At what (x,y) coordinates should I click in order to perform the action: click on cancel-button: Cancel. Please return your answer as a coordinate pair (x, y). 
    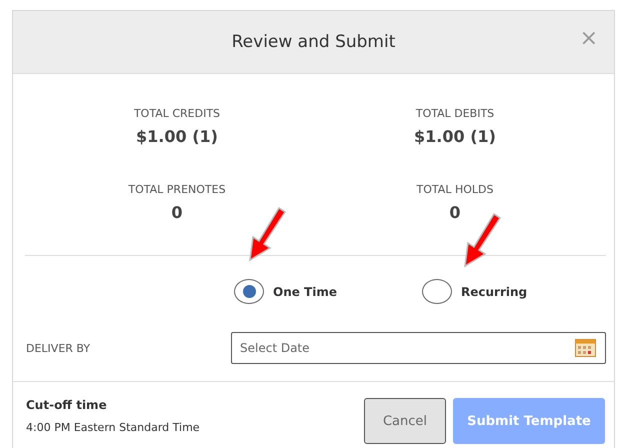
    Looking at the image, I should click on (405, 421).